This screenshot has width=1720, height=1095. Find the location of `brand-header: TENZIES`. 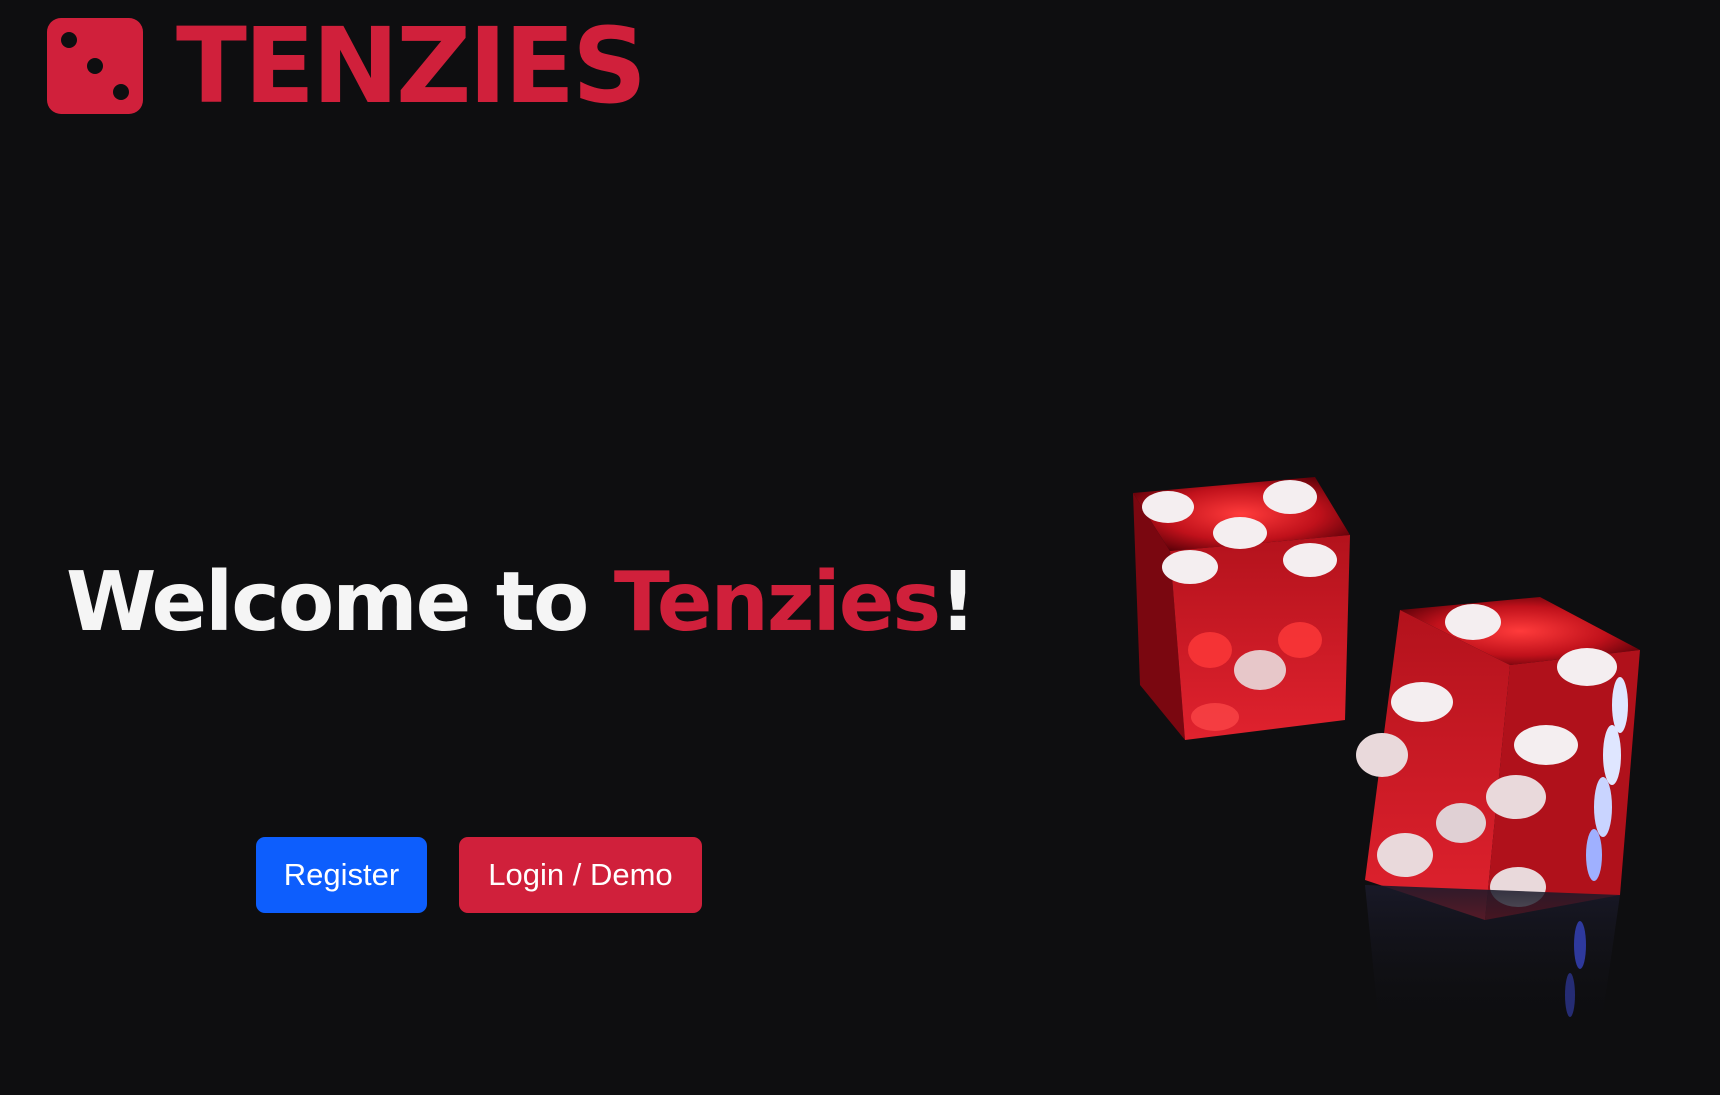

brand-header: TENZIES is located at coordinates (347, 66).